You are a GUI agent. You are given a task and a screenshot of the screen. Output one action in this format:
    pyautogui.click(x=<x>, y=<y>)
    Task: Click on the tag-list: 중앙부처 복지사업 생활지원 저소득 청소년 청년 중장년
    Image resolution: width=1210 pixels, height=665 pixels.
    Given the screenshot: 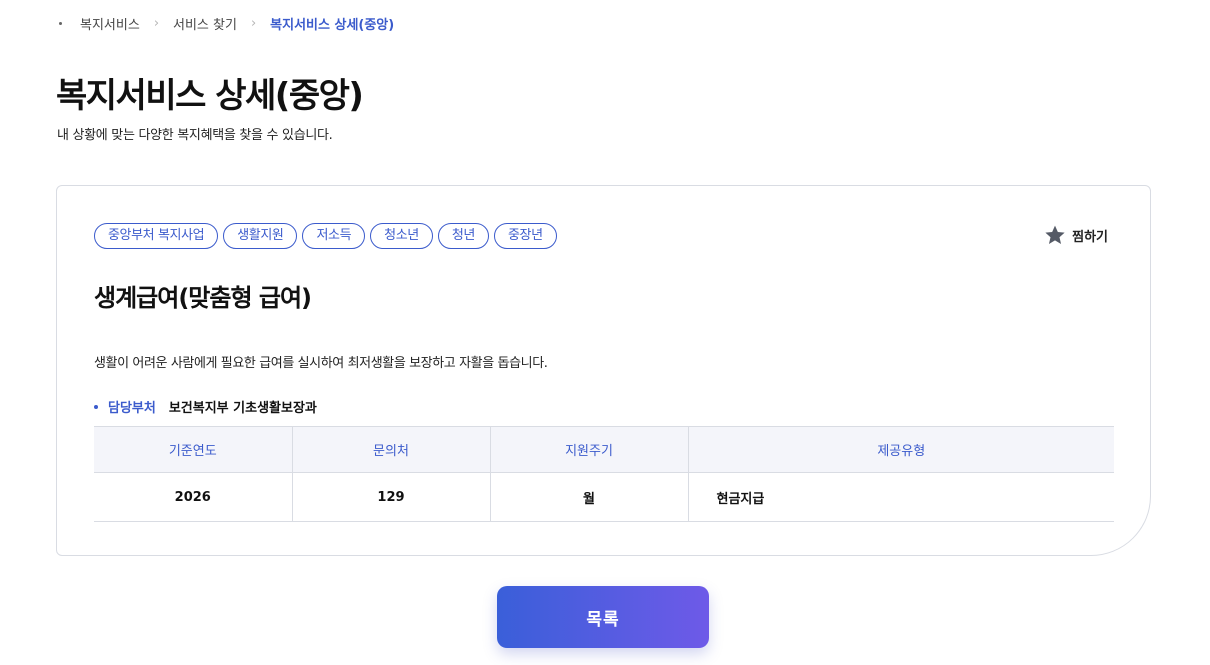 What is the action you would take?
    pyautogui.click(x=325, y=236)
    